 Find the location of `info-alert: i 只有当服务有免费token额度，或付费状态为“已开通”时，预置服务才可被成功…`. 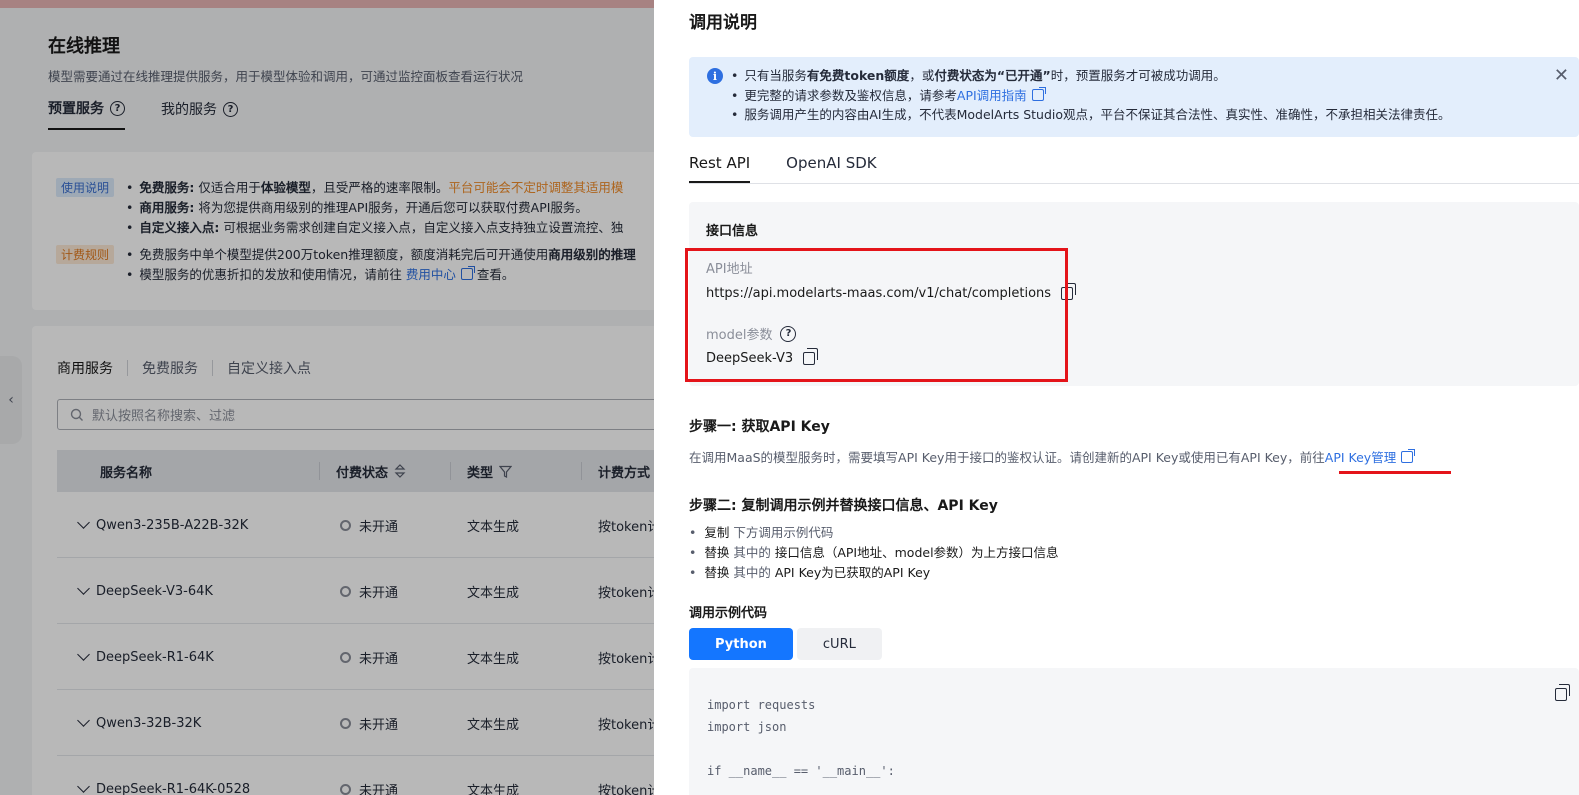

info-alert: i 只有当服务有免费token额度，或付费状态为“已开通”时，预置服务才可被成功… is located at coordinates (1134, 97).